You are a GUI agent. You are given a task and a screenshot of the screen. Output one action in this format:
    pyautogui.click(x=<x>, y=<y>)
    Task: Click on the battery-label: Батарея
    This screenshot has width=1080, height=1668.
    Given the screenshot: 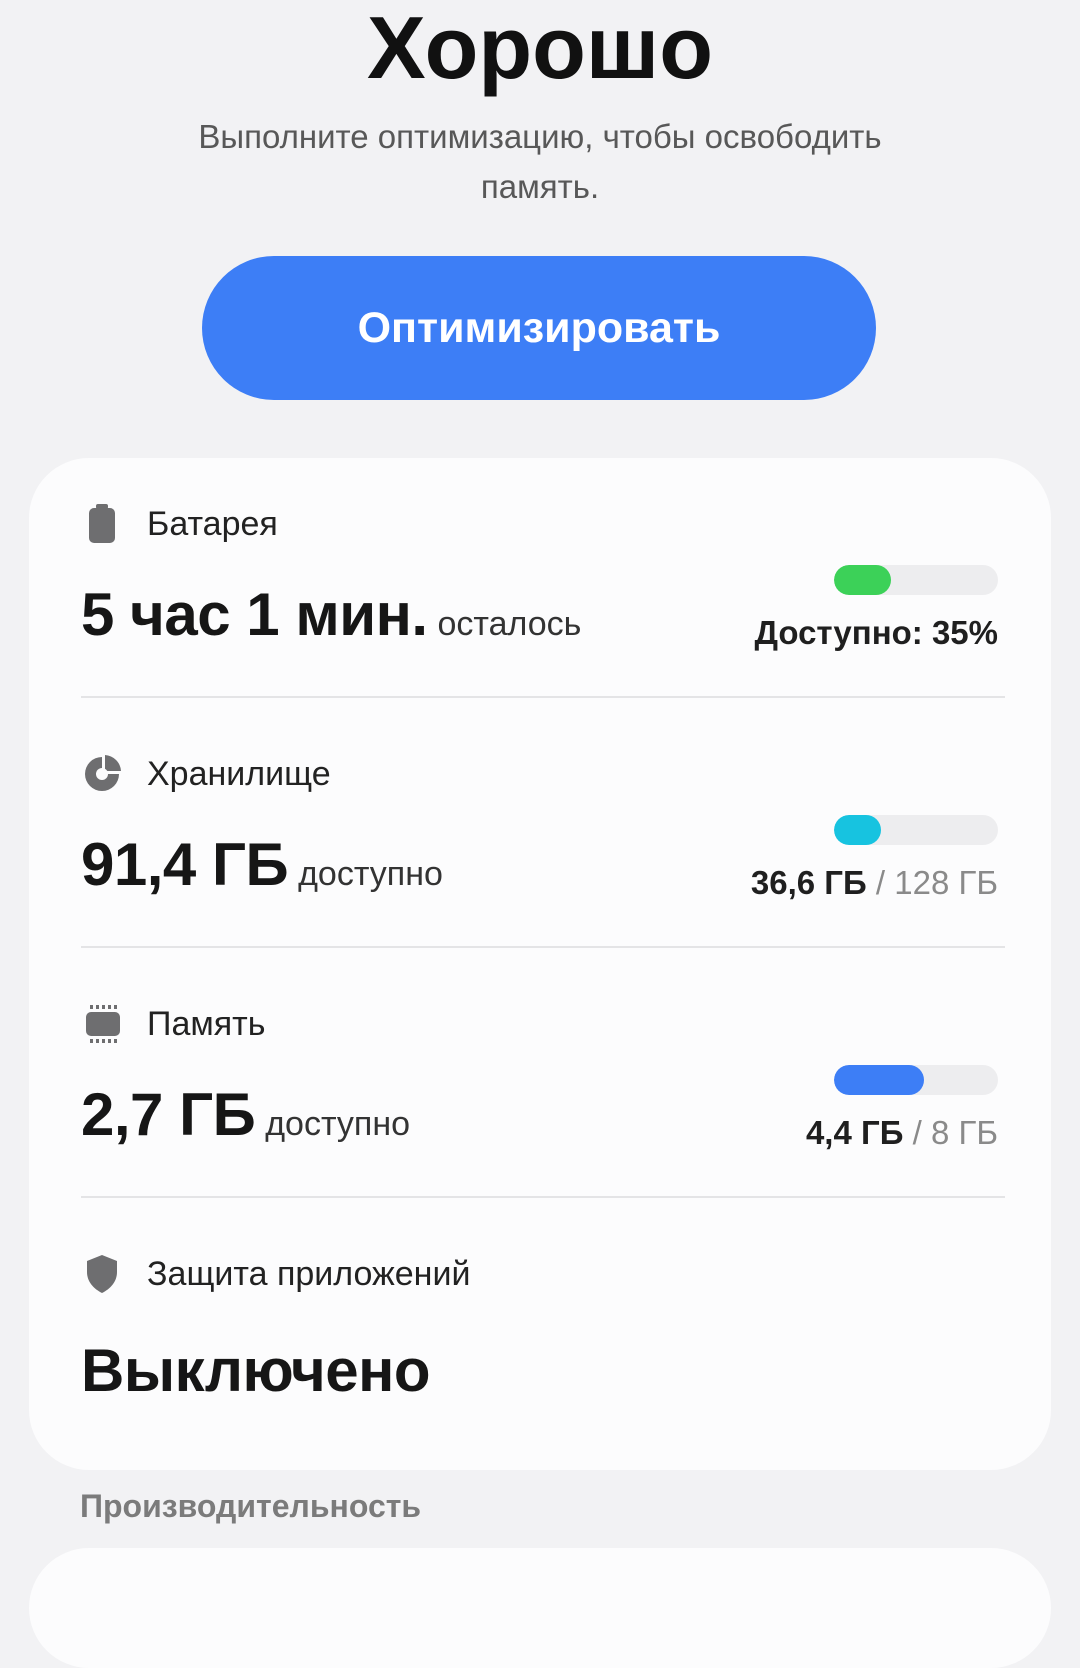 What is the action you would take?
    pyautogui.click(x=212, y=523)
    